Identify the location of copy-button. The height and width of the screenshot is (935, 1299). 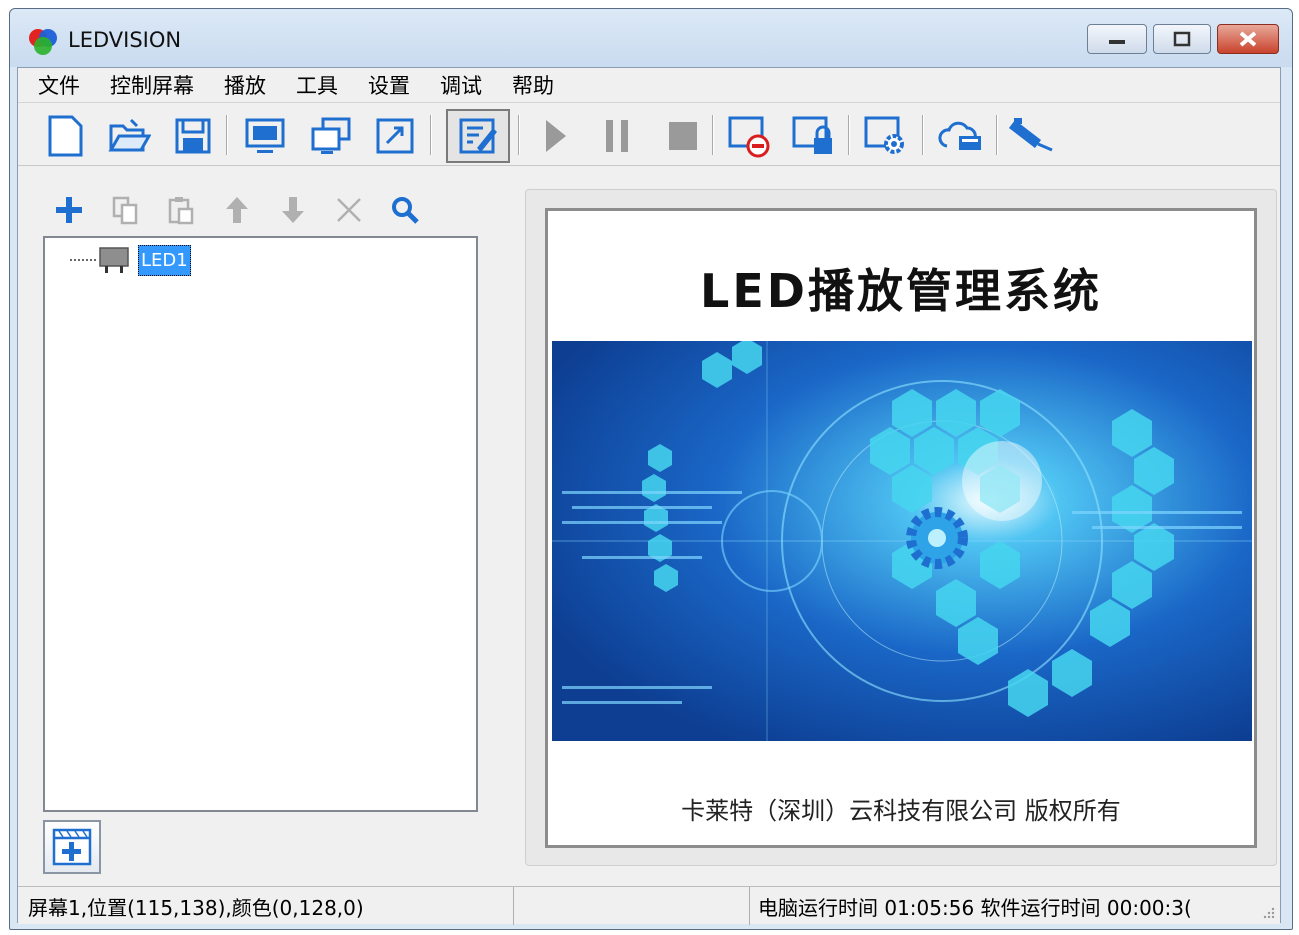
(125, 210).